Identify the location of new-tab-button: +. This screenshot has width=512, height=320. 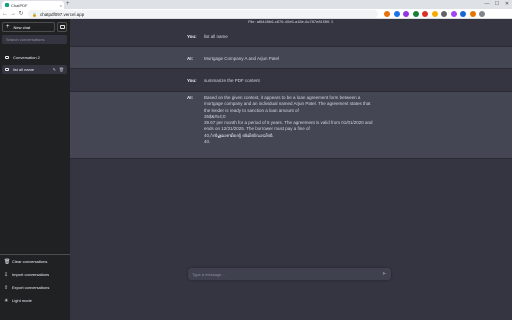
(68, 4).